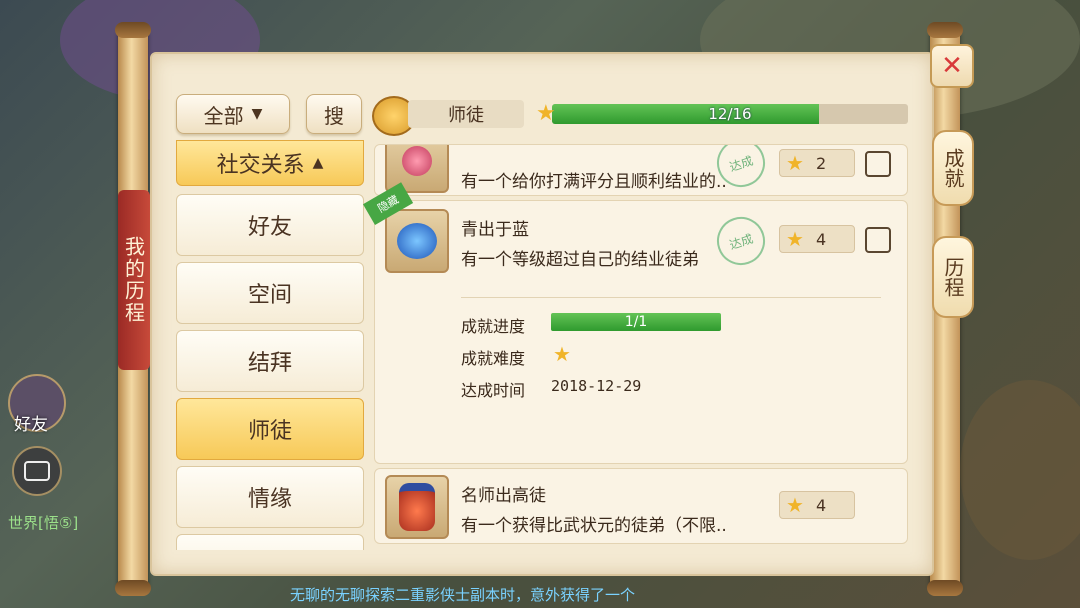 Image resolution: width=1080 pixels, height=608 pixels. I want to click on channel-tag: [悟⑤], so click(58, 523).